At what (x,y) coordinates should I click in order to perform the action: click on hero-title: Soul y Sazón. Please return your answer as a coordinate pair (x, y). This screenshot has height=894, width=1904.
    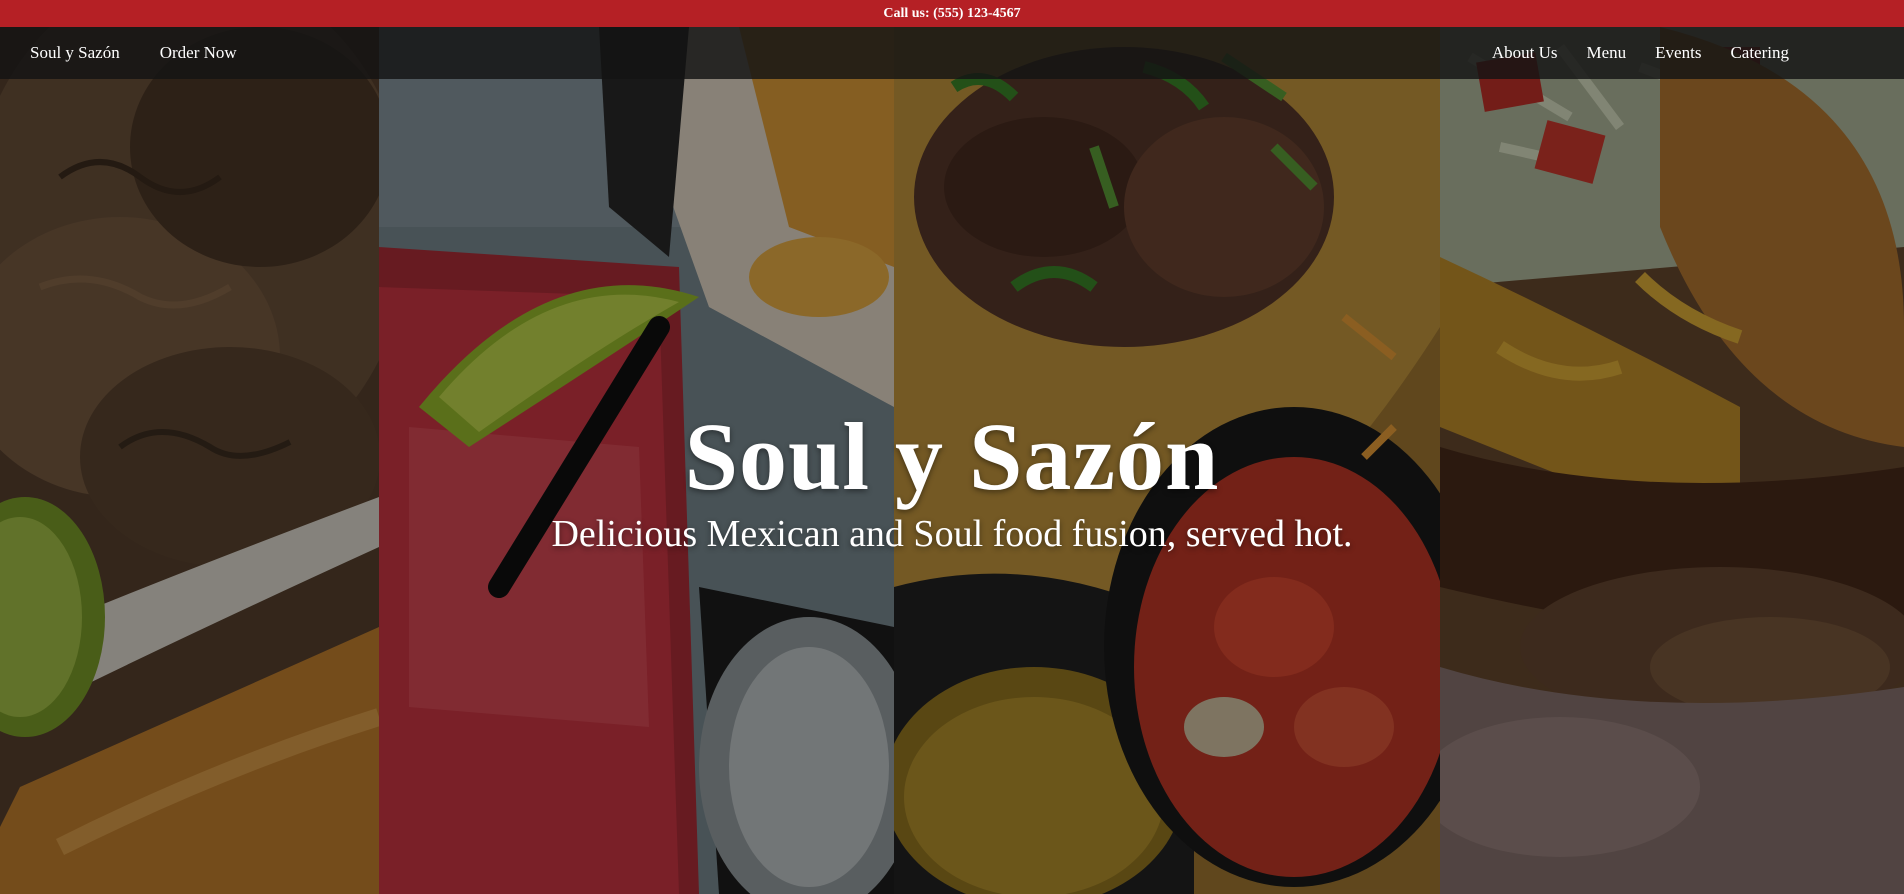
    Looking at the image, I should click on (952, 456).